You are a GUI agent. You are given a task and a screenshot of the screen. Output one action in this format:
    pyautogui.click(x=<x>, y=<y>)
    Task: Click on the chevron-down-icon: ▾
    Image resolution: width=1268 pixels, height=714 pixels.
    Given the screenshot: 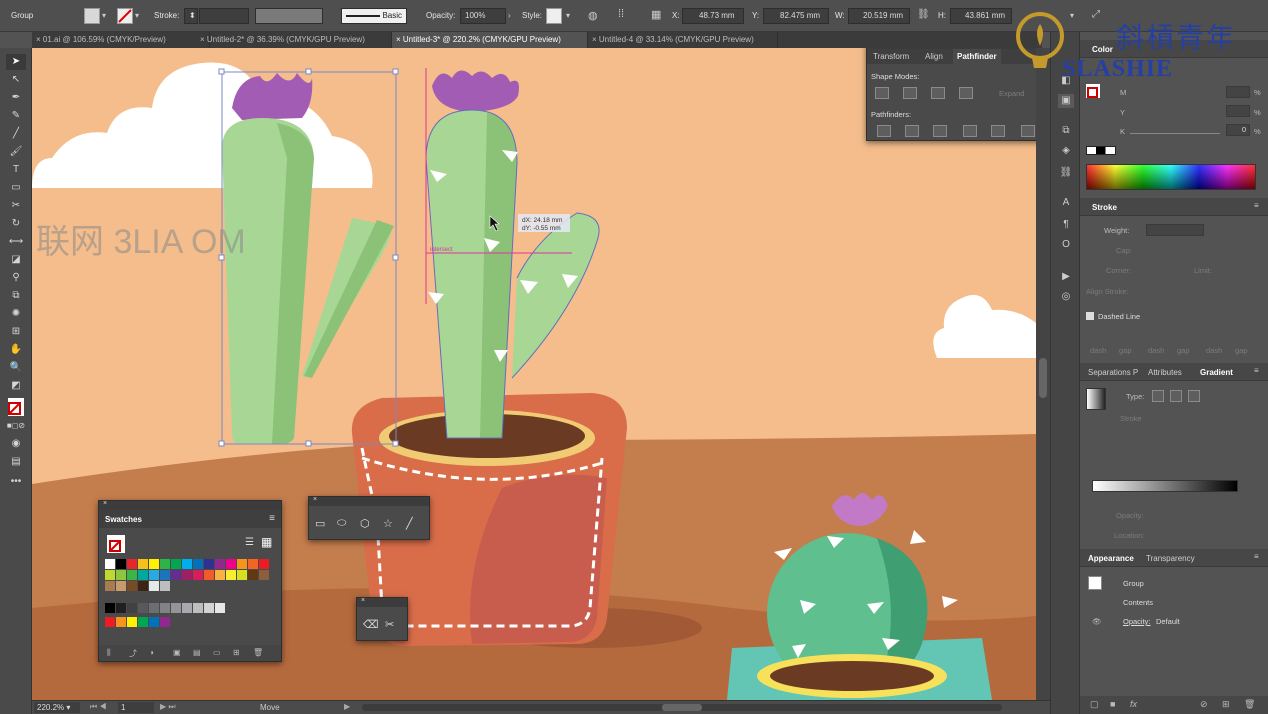 What is the action you would take?
    pyautogui.click(x=137, y=15)
    